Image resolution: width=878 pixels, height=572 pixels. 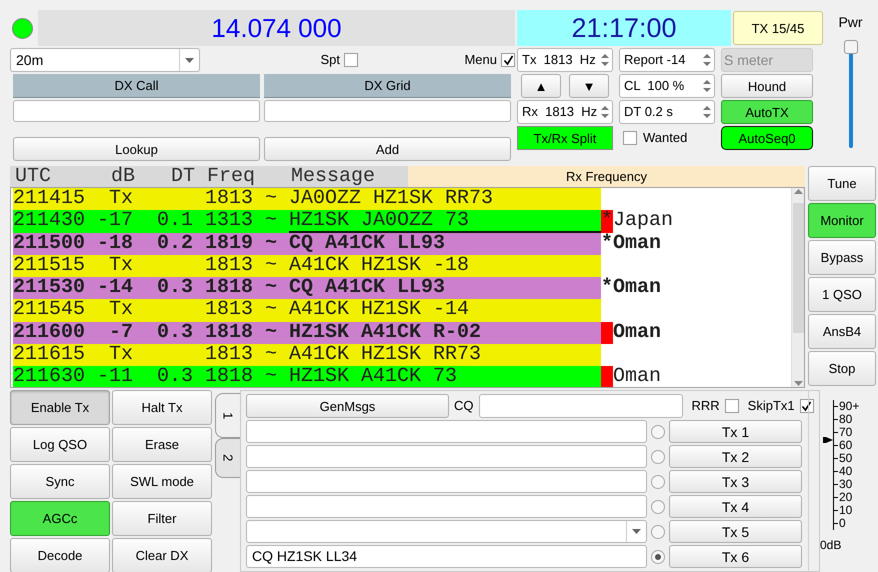 I want to click on decode-row: 211600 -7 0.3 1818 ~ HZ1SK A41CK R-02, so click(x=307, y=333).